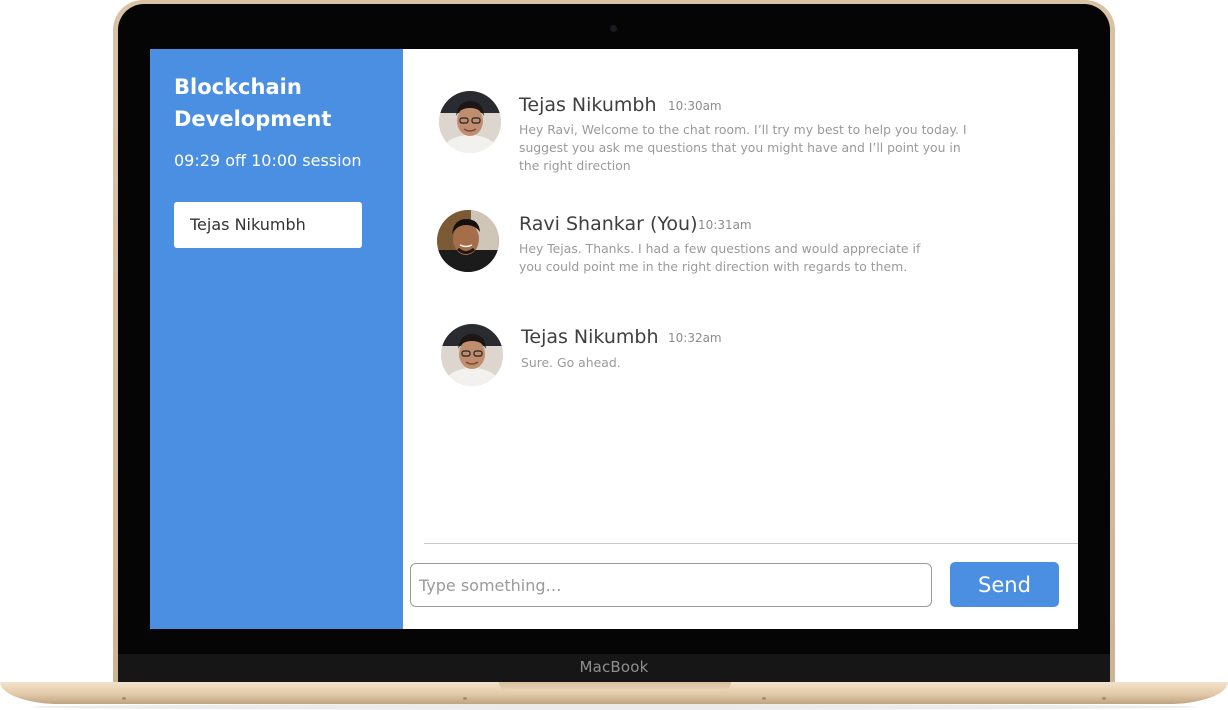 The width and height of the screenshot is (1228, 710). What do you see at coordinates (614, 707) in the screenshot?
I see `laptop-shadow` at bounding box center [614, 707].